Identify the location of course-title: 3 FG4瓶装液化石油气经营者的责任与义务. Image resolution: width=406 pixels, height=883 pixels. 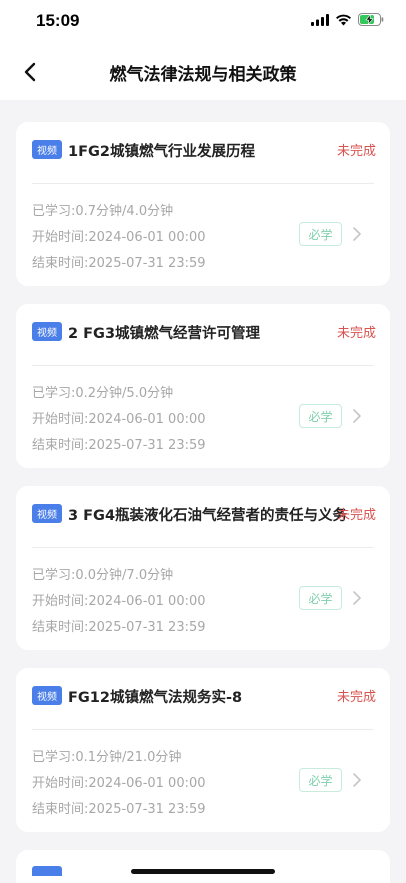
(208, 516).